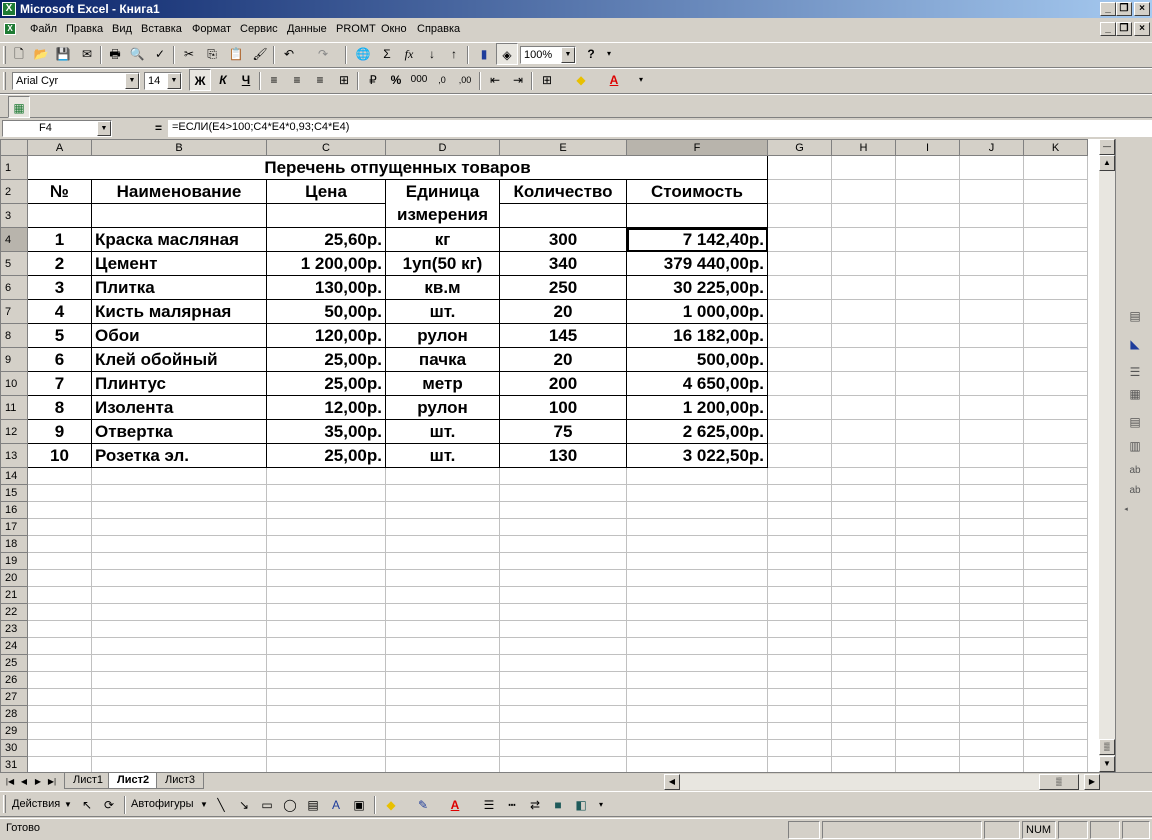 This screenshot has height=840, width=1152. I want to click on cell-num: 1, so click(59, 239).